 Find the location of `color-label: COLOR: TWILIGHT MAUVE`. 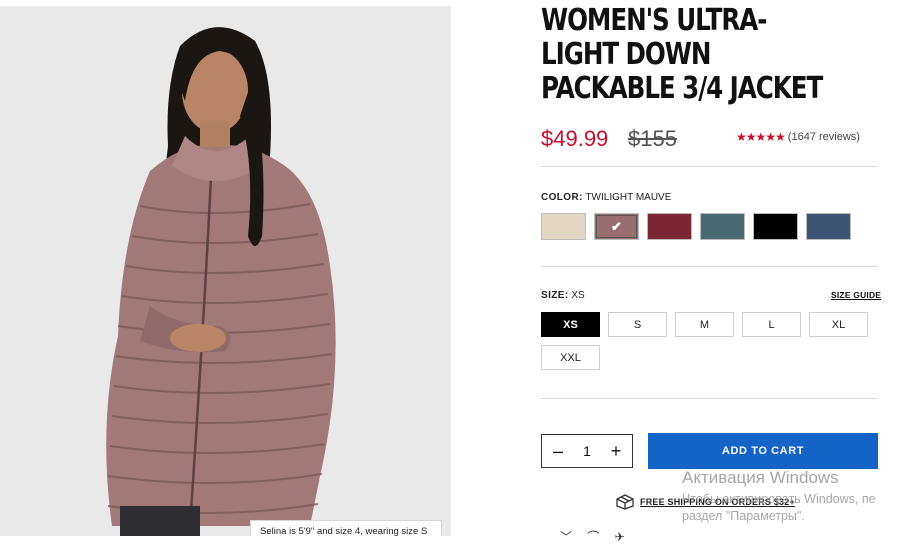

color-label: COLOR: TWILIGHT MAUVE is located at coordinates (606, 197).